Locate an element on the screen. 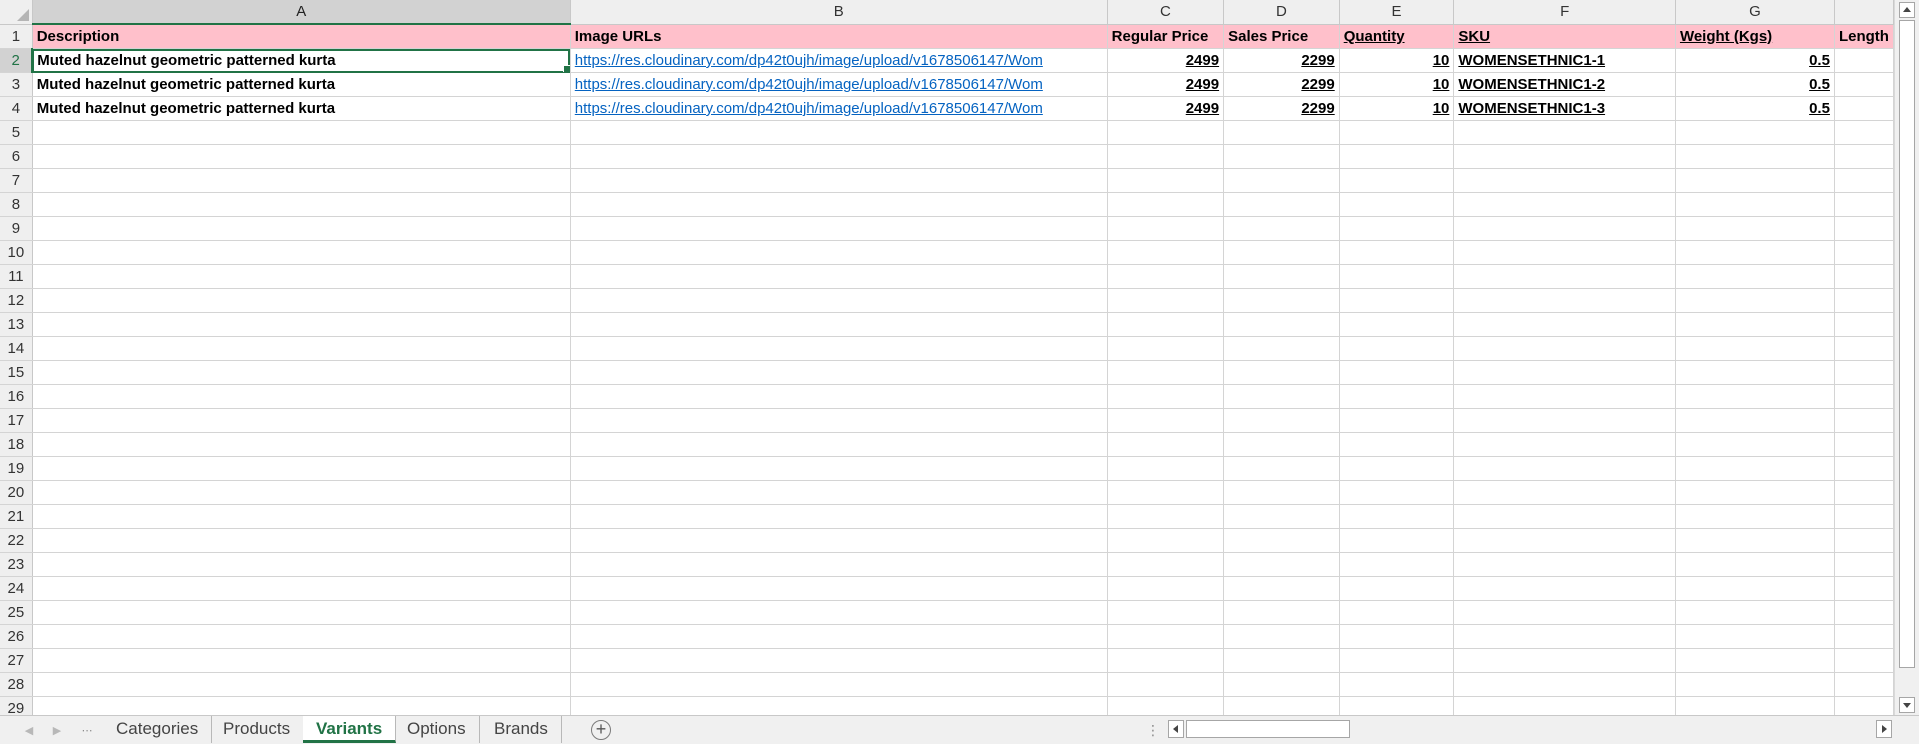 This screenshot has height=744, width=1919. column-header-h is located at coordinates (1864, 12).